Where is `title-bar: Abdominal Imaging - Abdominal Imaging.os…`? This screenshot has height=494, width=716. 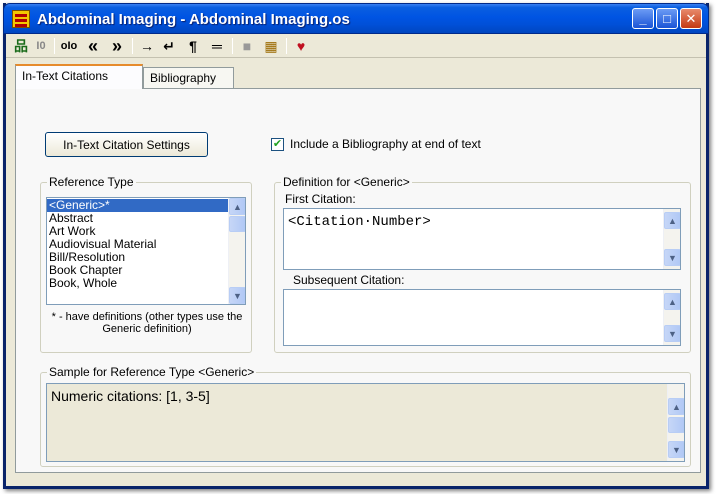 title-bar: Abdominal Imaging - Abdominal Imaging.os… is located at coordinates (356, 18).